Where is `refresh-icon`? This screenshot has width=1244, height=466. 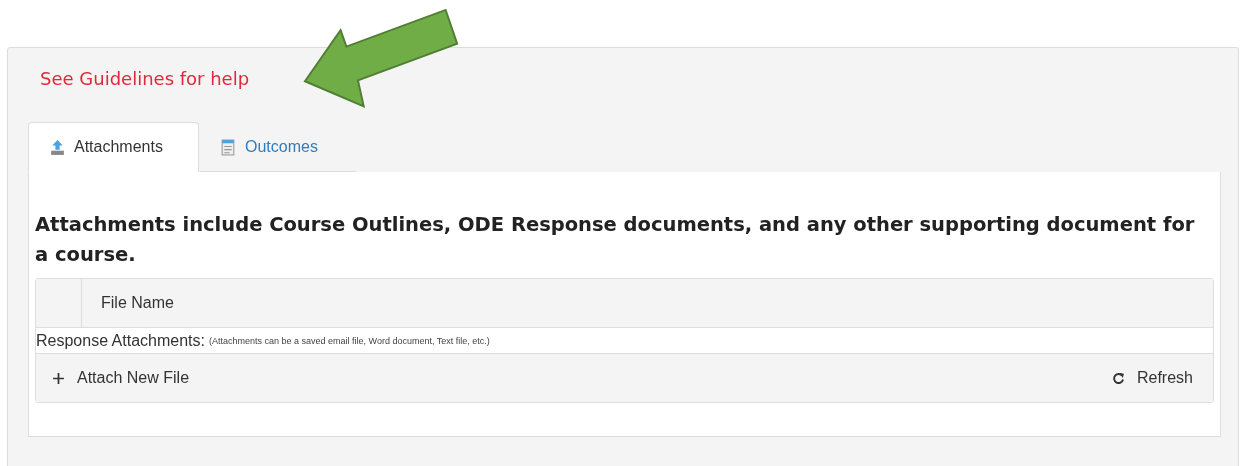 refresh-icon is located at coordinates (1118, 378).